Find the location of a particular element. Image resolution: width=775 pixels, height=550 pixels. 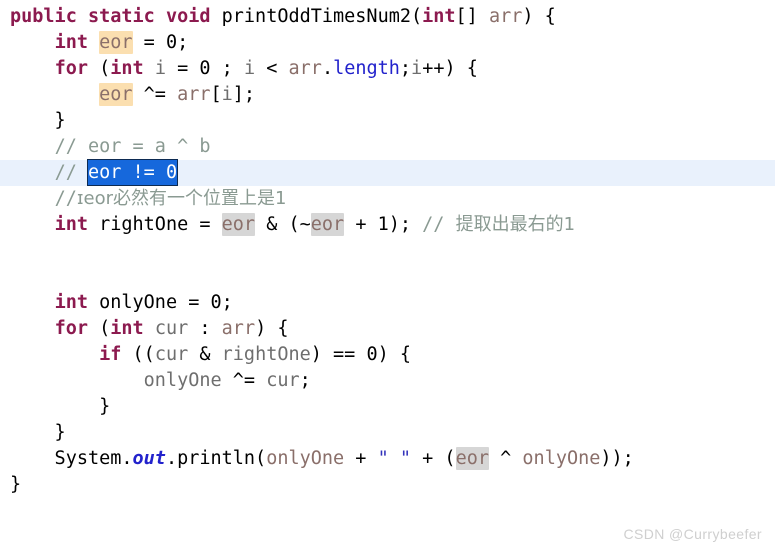

code-token: & (~ is located at coordinates (283, 224).